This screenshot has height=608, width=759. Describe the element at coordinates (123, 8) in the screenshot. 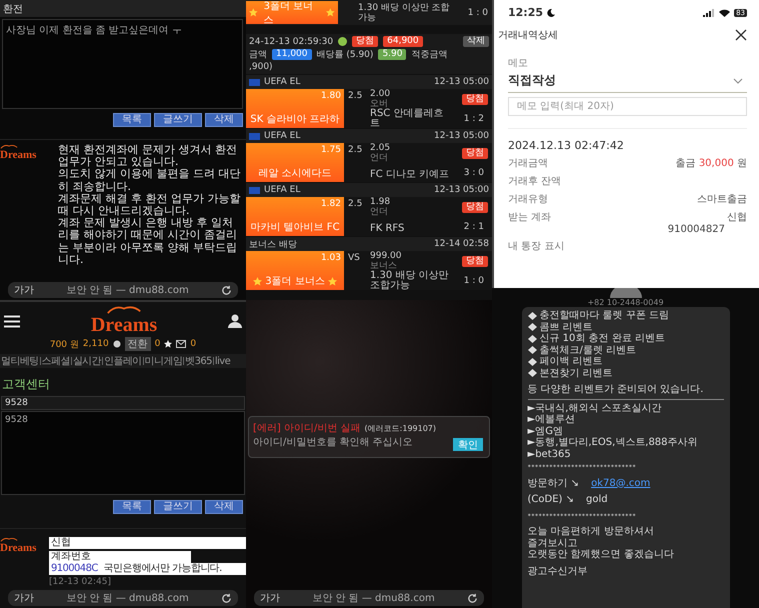

I see `board-header: 환전` at that location.